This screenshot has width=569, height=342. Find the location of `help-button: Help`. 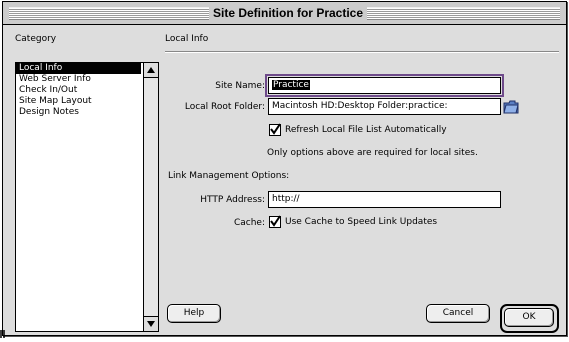

help-button: Help is located at coordinates (194, 313).